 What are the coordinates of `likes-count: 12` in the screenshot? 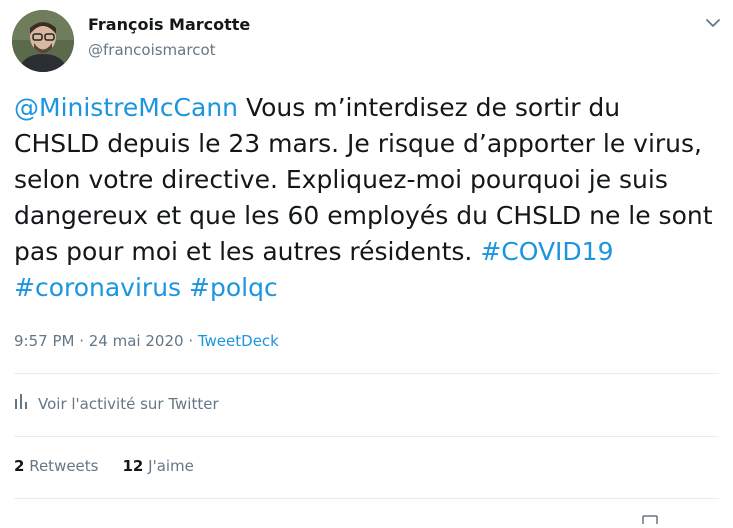 It's located at (133, 466).